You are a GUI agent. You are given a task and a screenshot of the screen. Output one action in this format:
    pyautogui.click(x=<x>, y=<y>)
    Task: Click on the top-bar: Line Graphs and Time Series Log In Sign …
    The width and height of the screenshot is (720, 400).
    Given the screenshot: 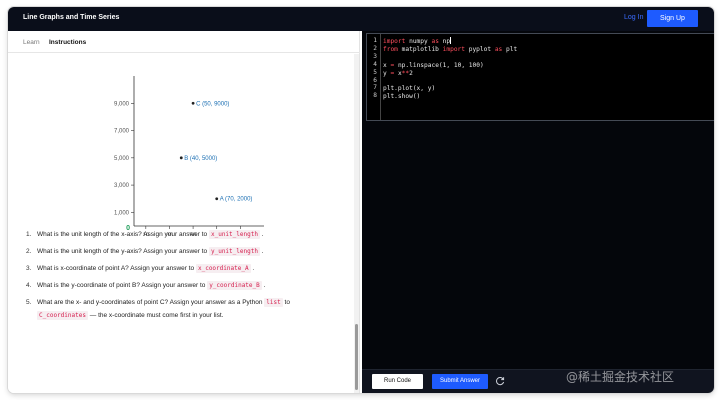 What is the action you would take?
    pyautogui.click(x=361, y=19)
    